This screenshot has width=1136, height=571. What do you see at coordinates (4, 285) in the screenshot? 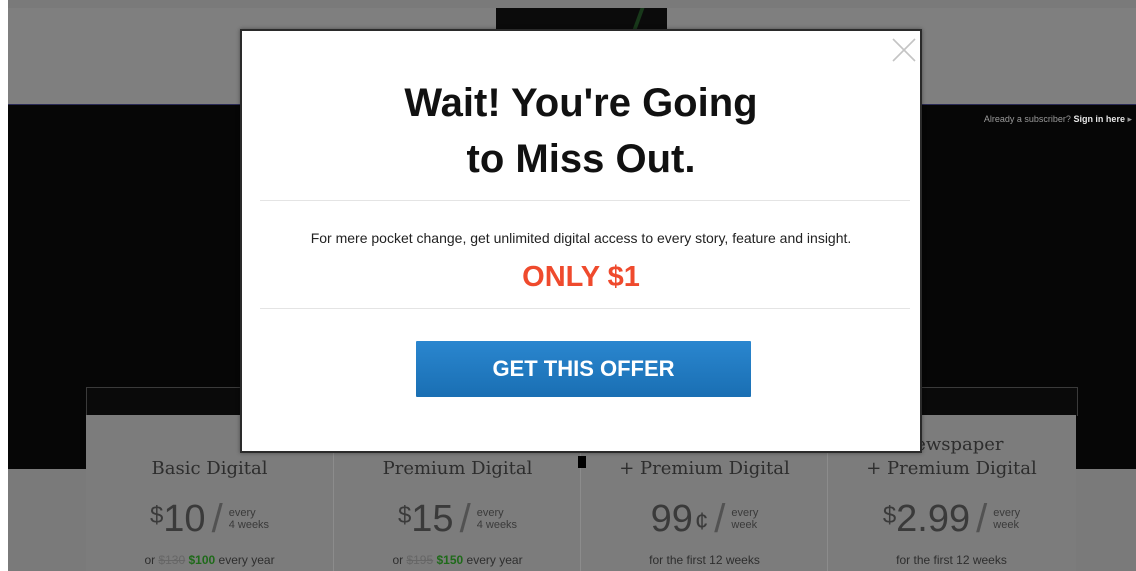
I see `page-margin` at bounding box center [4, 285].